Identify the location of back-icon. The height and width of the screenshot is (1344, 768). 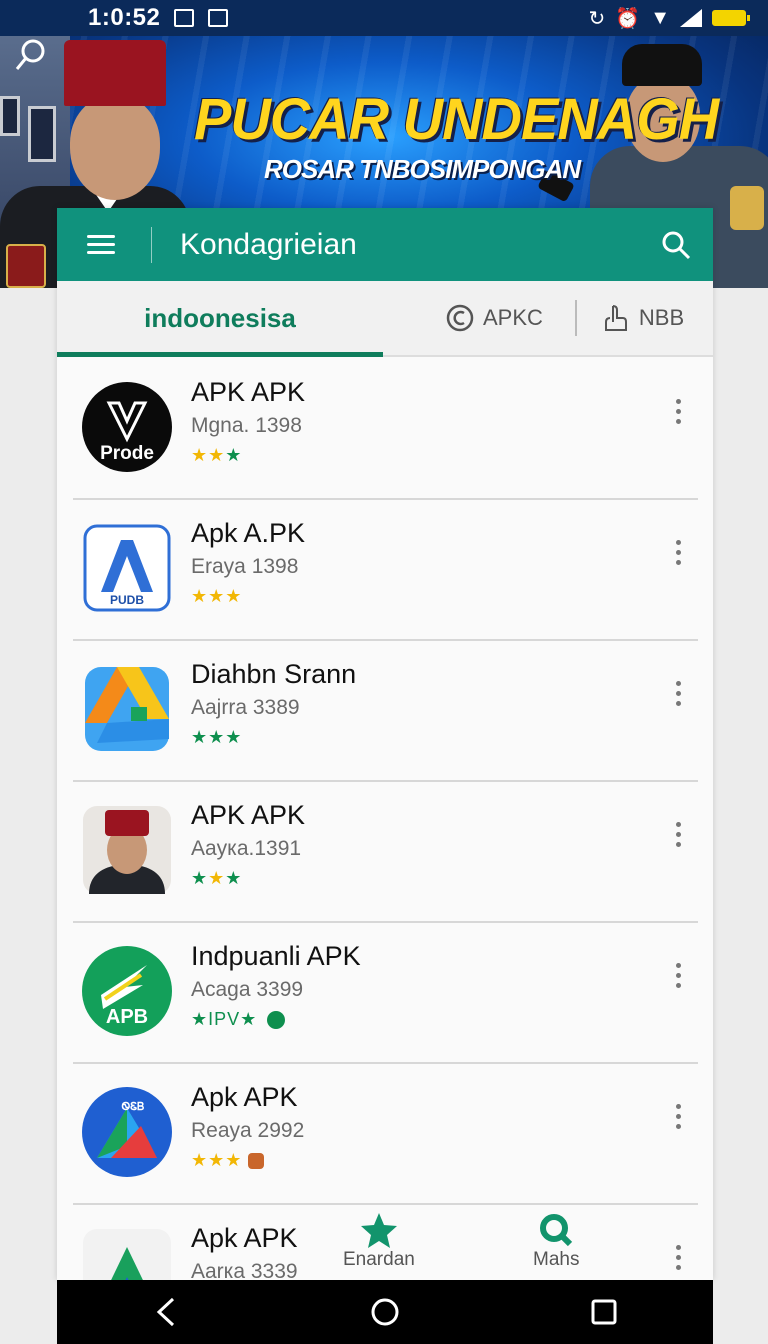
(166, 1312).